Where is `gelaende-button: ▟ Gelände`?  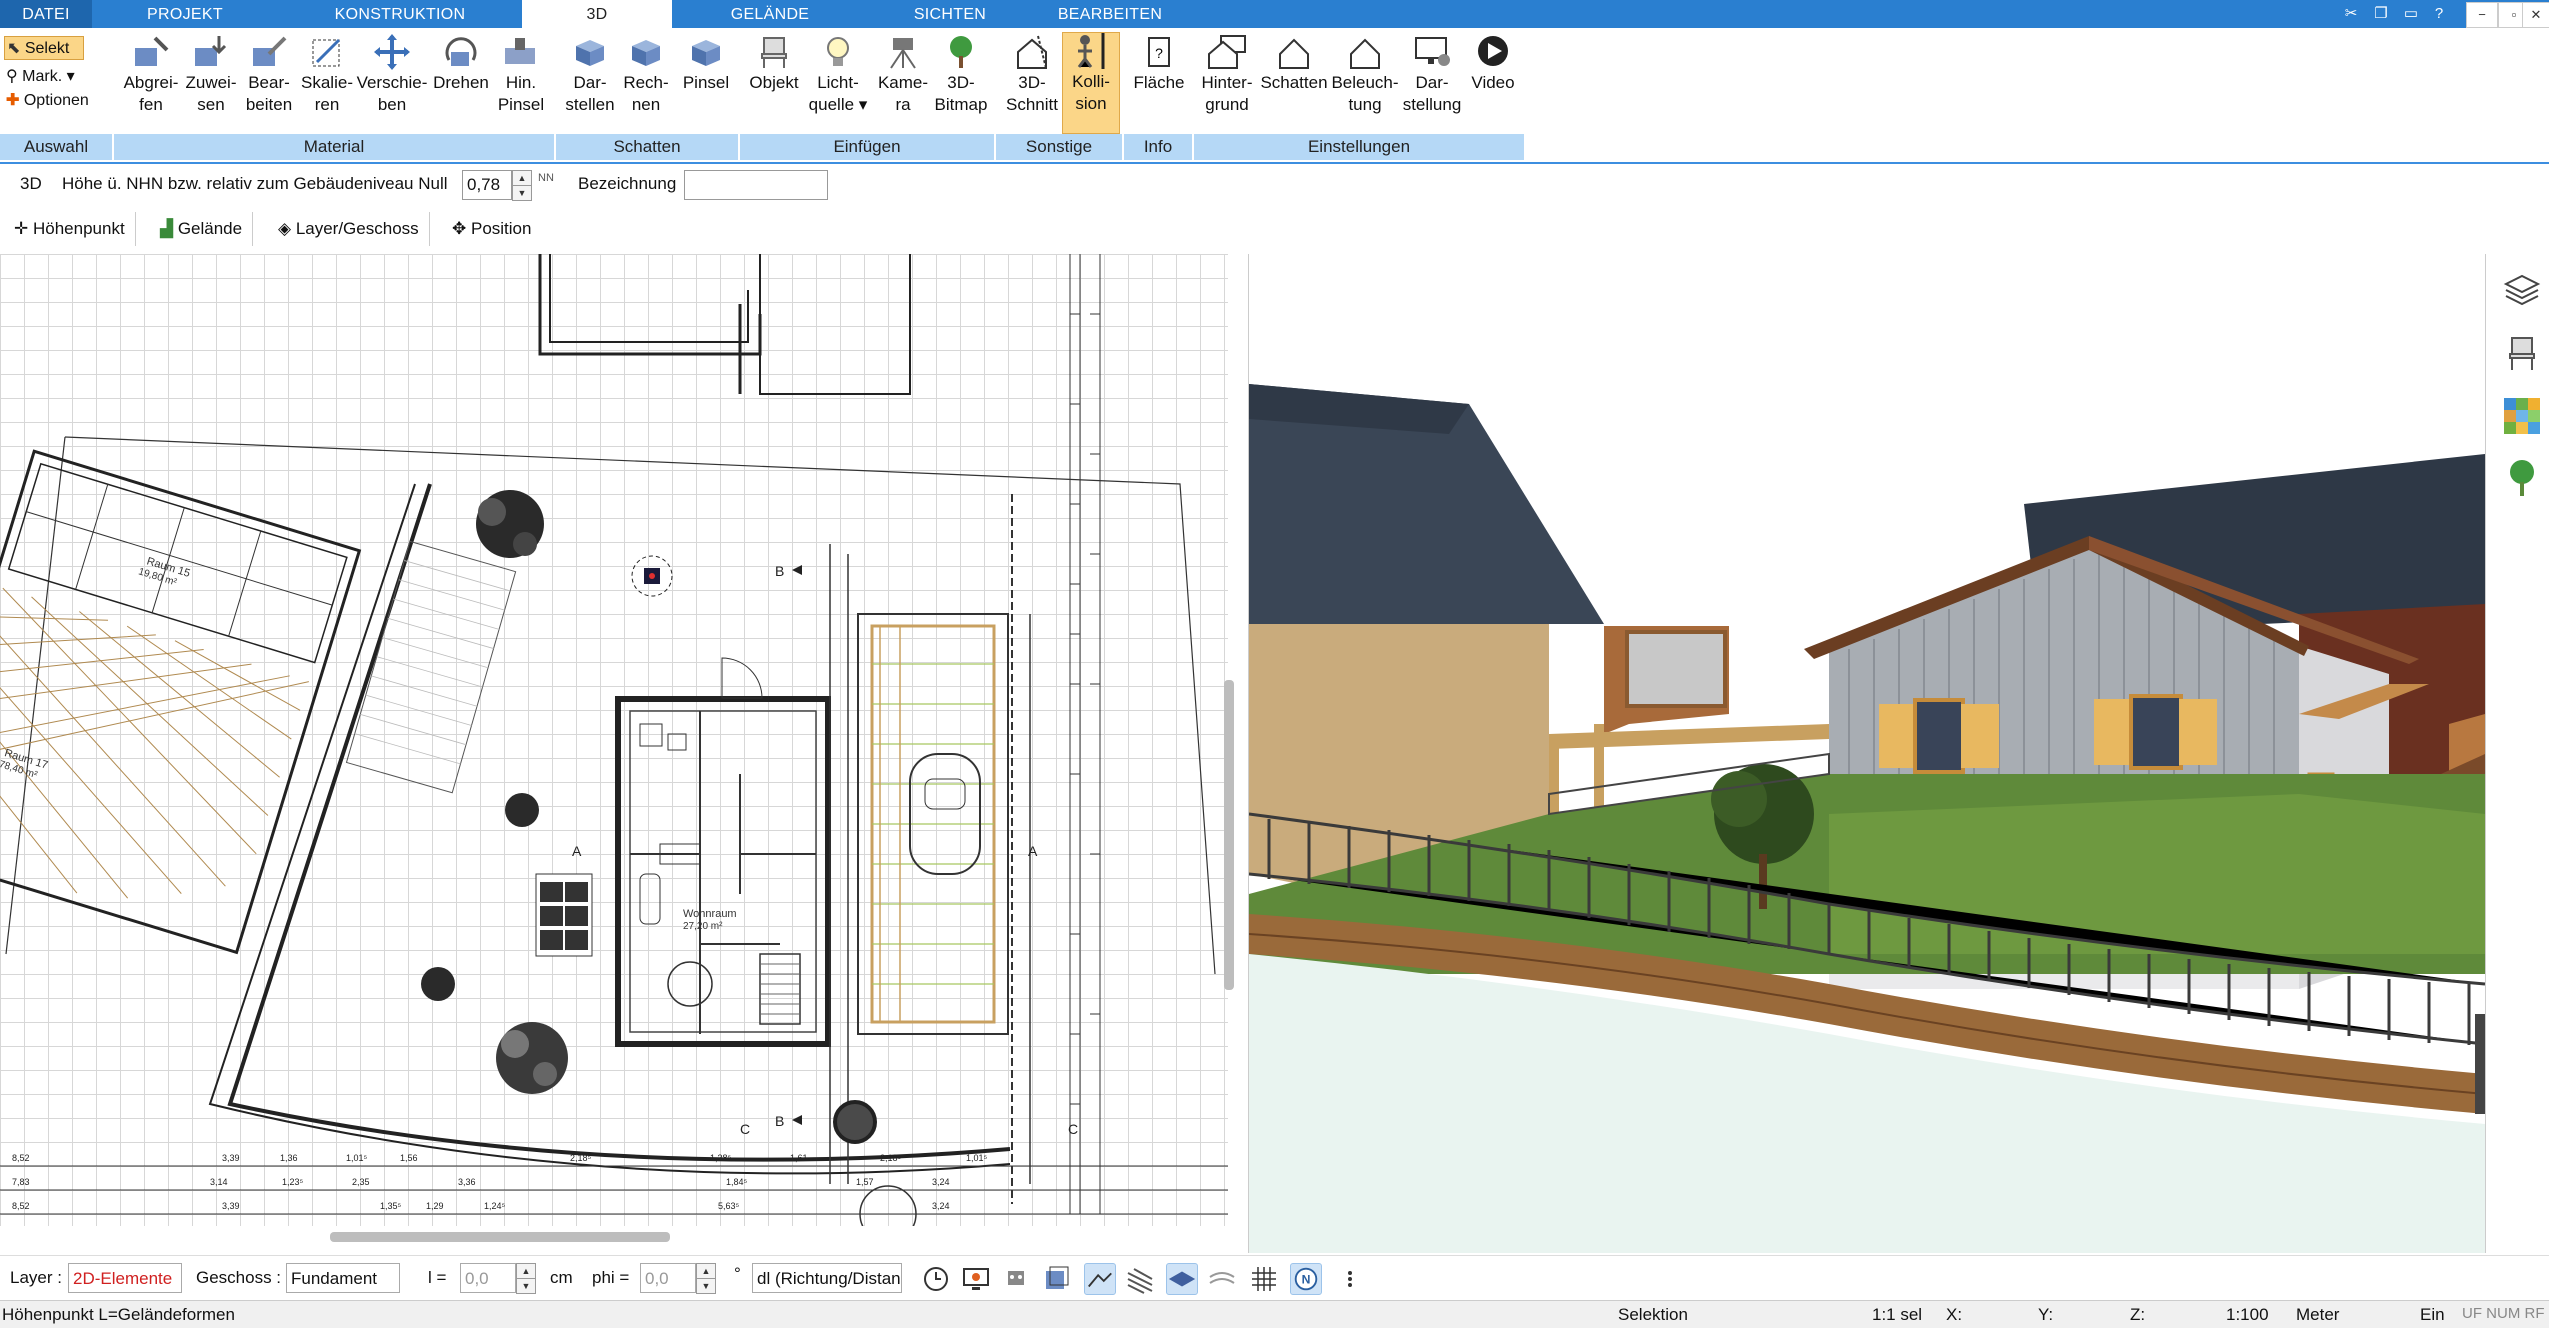 gelaende-button: ▟ Gelände is located at coordinates (207, 229).